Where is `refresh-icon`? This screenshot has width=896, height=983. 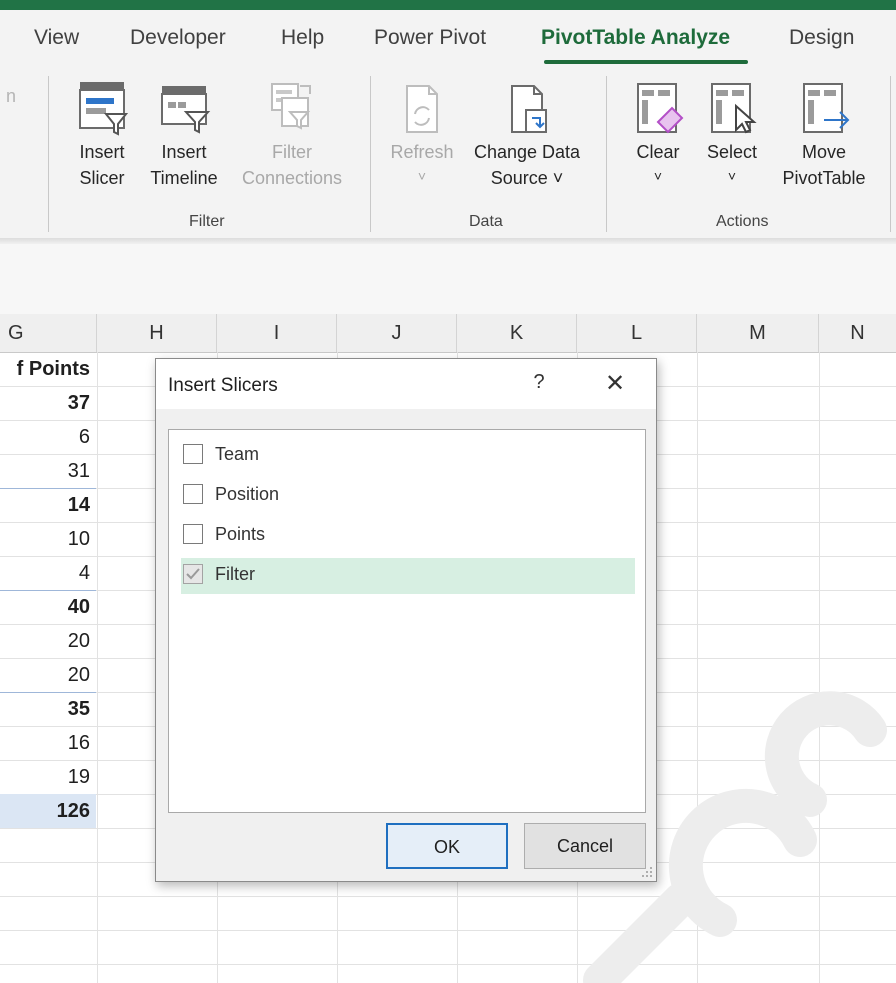 refresh-icon is located at coordinates (422, 109).